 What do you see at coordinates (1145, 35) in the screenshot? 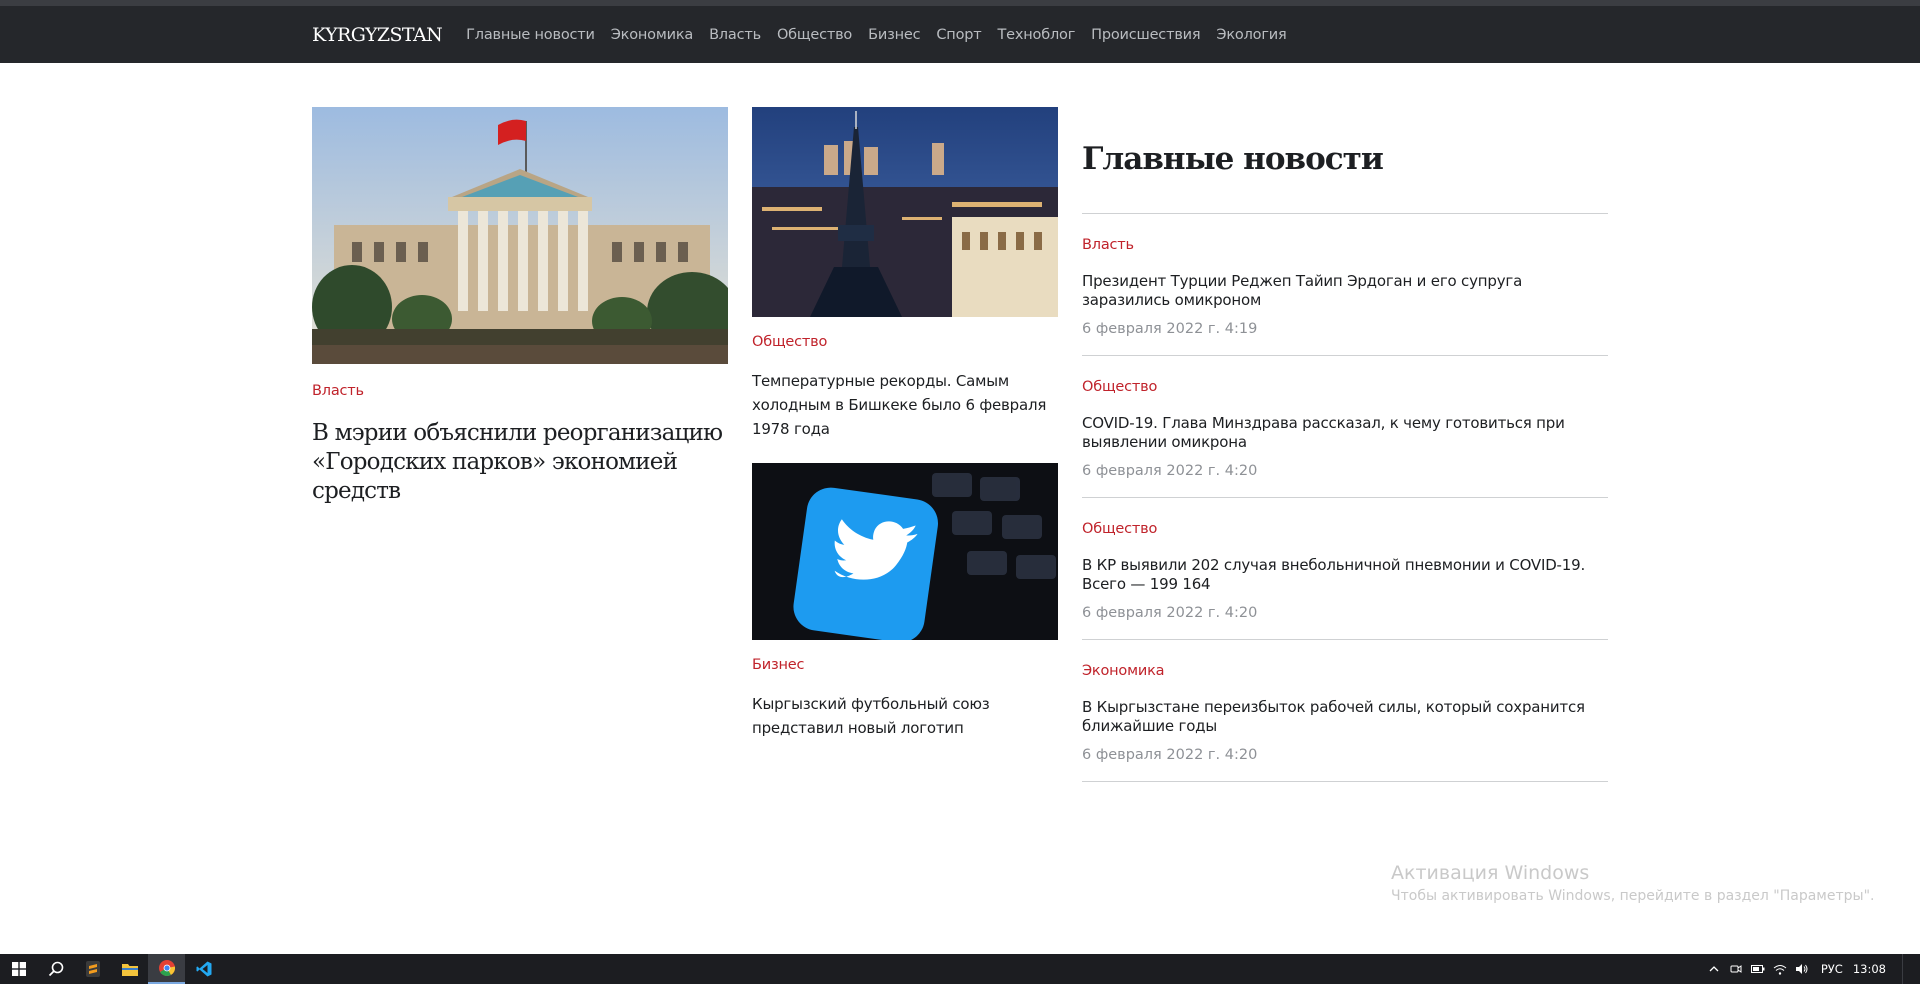
I see `nav-item-incidents: Происшествия` at bounding box center [1145, 35].